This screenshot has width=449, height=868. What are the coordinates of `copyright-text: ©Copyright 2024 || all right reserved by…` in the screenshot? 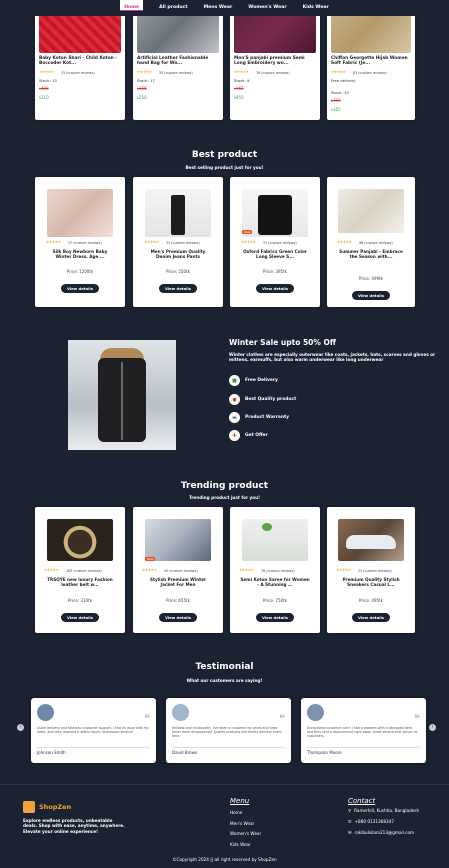 It's located at (224, 859).